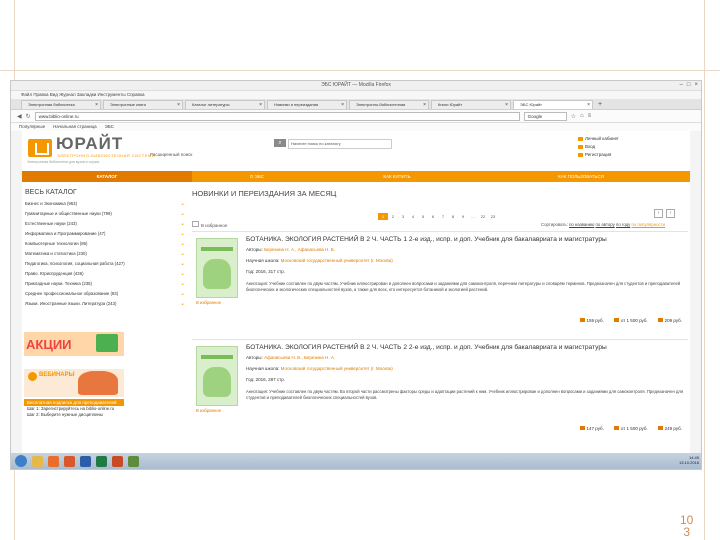 Image resolution: width=720 pixels, height=540 pixels. What do you see at coordinates (32, 127) in the screenshot?
I see `bookmark-item: Популярные` at bounding box center [32, 127].